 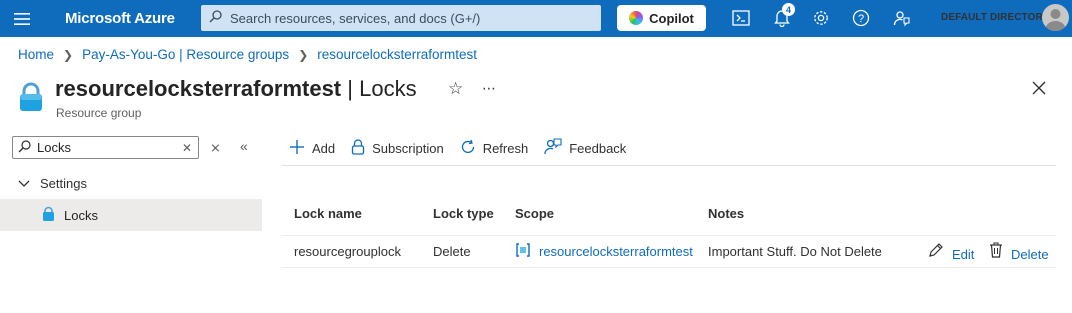 I want to click on nav-search-value: Locks, so click(x=54, y=147).